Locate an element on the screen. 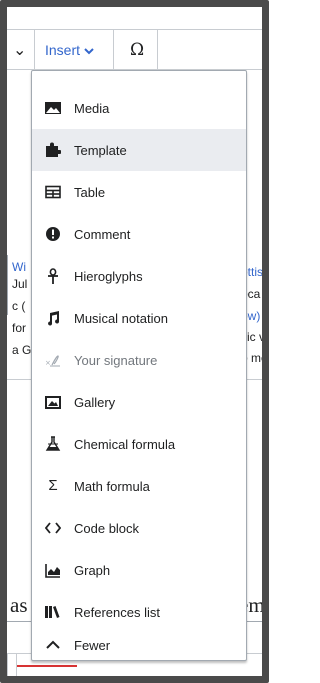  menu-item-label: Code block is located at coordinates (107, 528).